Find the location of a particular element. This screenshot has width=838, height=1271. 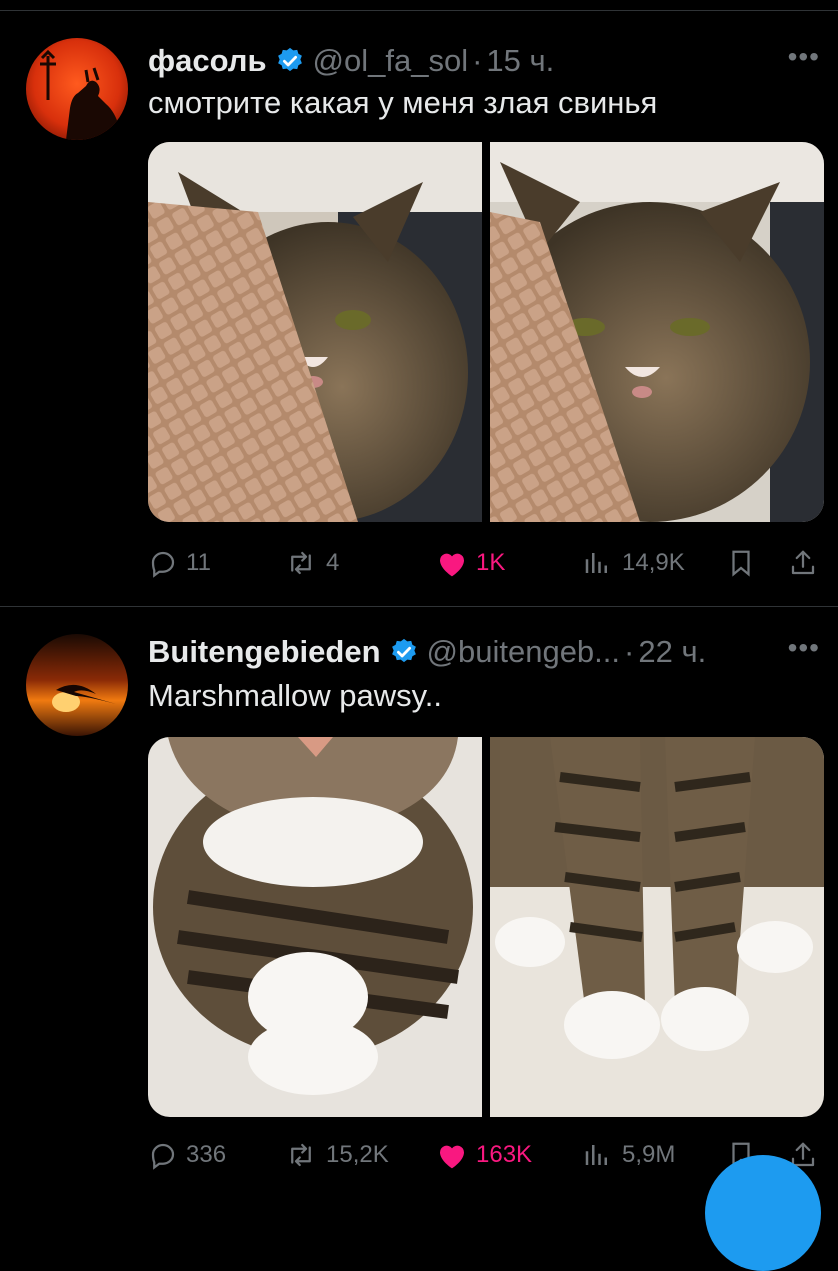

handle: @ol_fa_sol is located at coordinates (391, 61).